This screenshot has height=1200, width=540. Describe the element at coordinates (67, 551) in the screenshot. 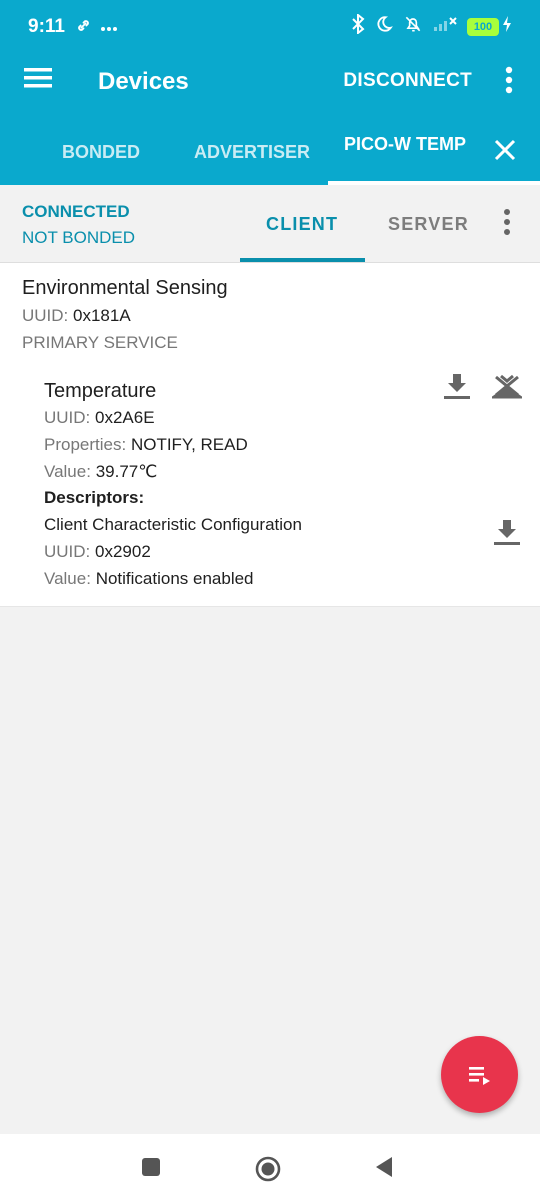

I see `descriptor-uuid-label: UUID:` at that location.